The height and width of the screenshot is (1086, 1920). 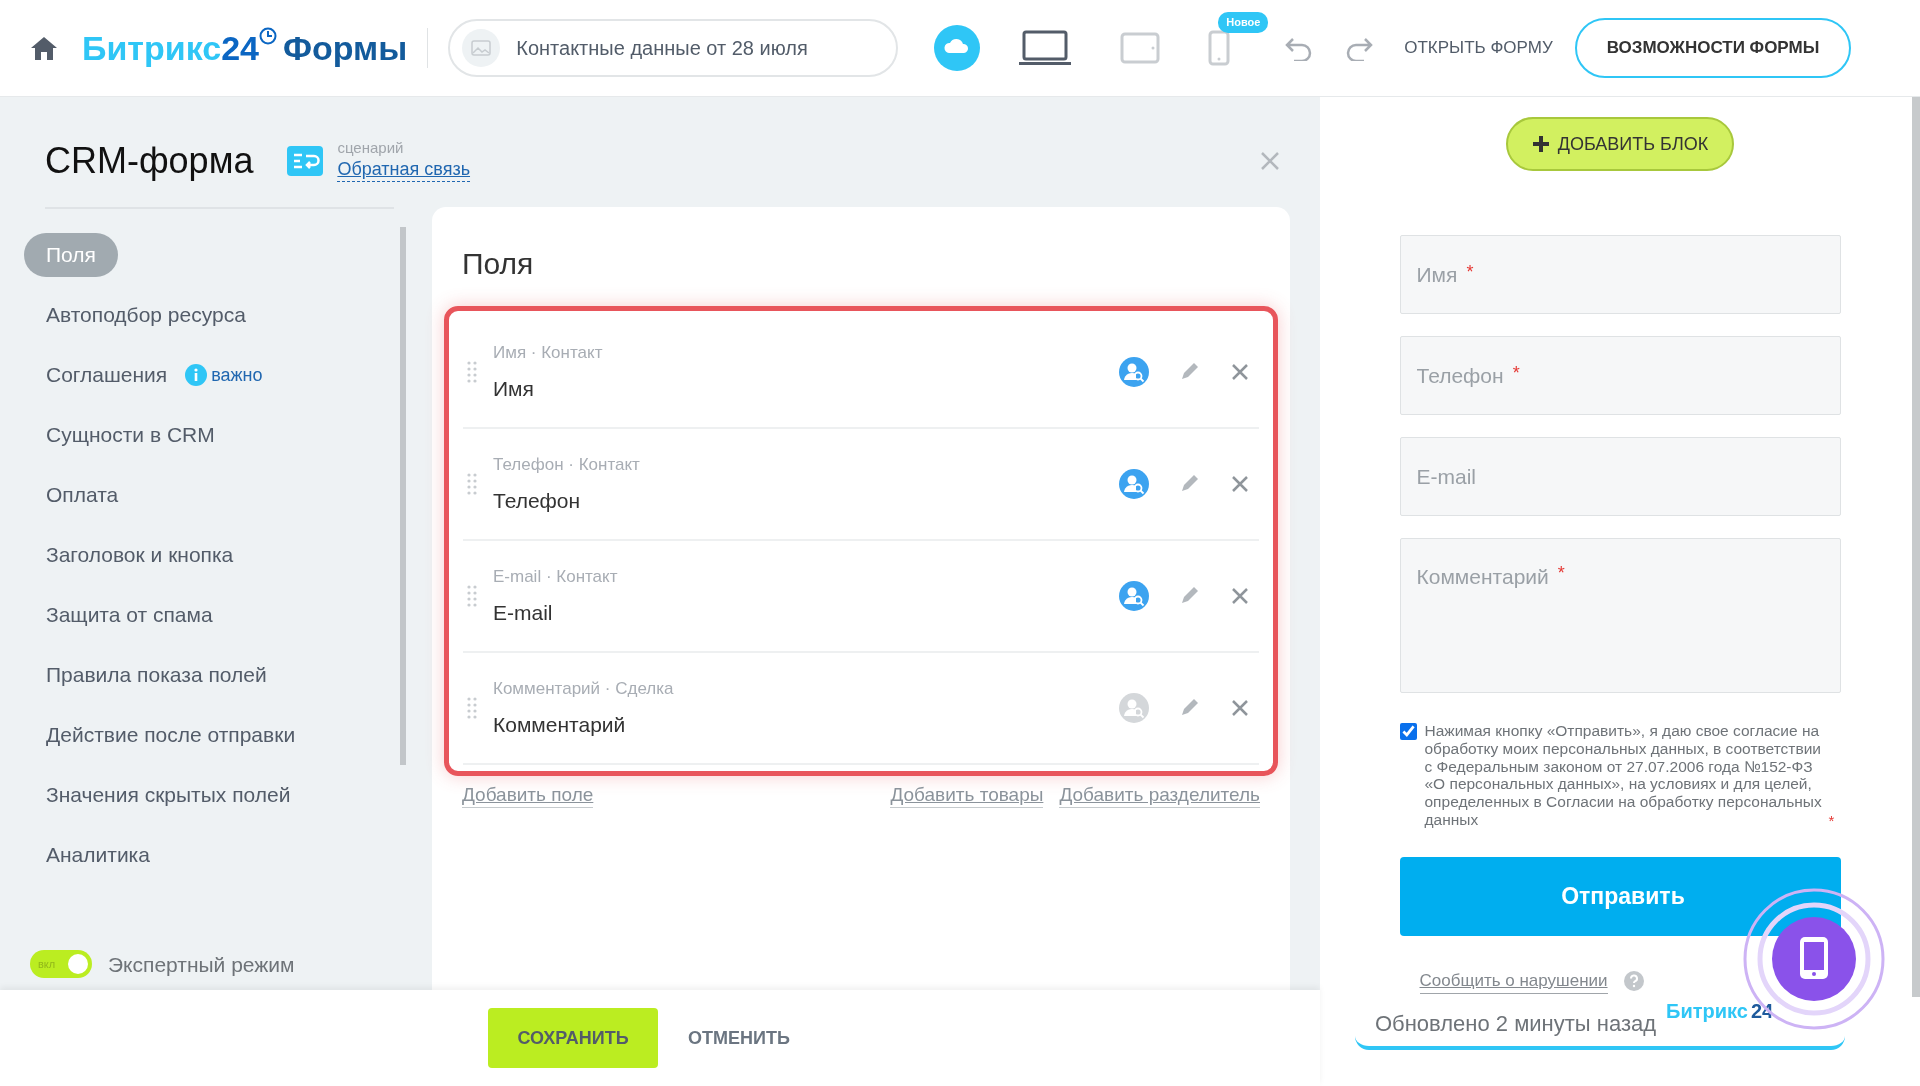 What do you see at coordinates (498, 264) in the screenshot?
I see `panel-title: Поля` at bounding box center [498, 264].